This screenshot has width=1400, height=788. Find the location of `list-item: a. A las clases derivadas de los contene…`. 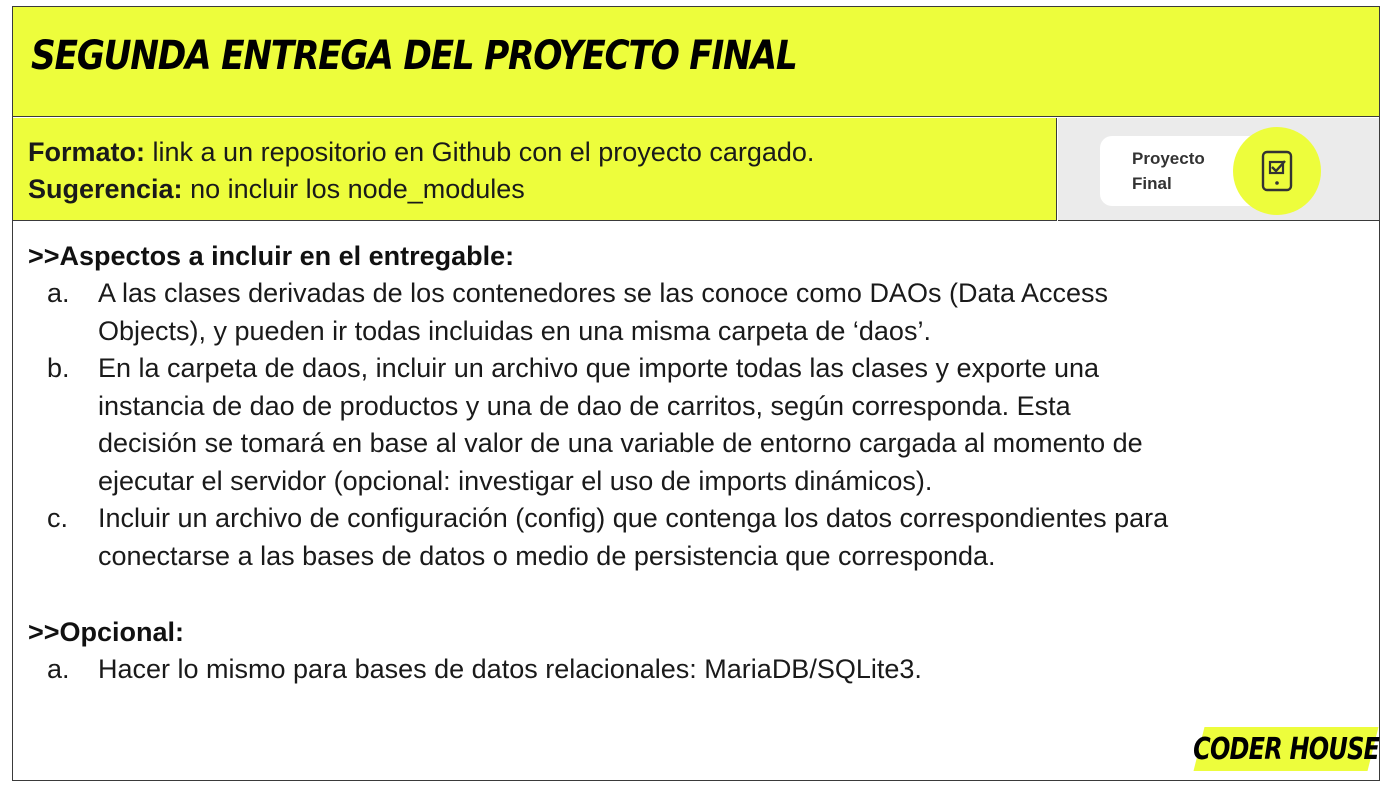

list-item: a. A las clases derivadas de los contene… is located at coordinates (698, 312).